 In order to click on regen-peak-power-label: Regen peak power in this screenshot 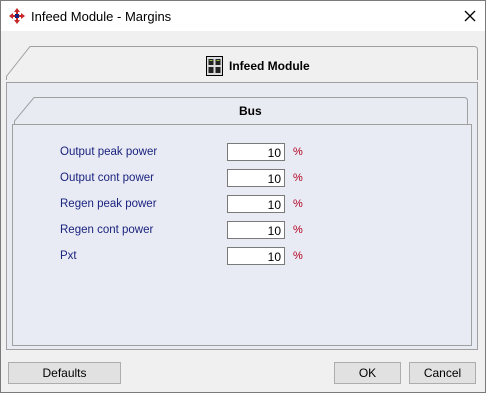, I will do `click(108, 204)`.